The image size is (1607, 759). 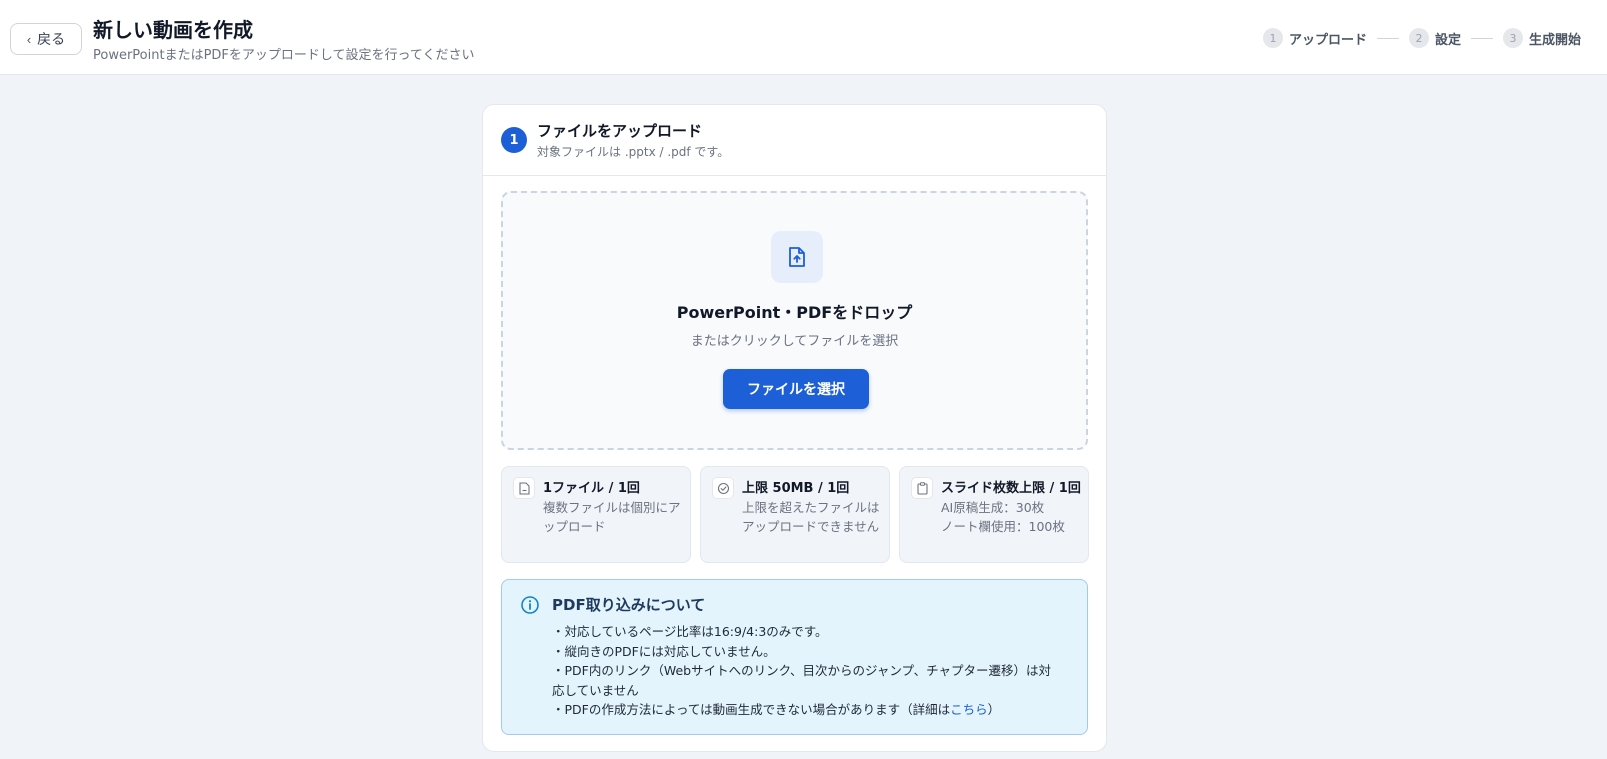 I want to click on step-generate: 3 生成開始, so click(x=1541, y=38).